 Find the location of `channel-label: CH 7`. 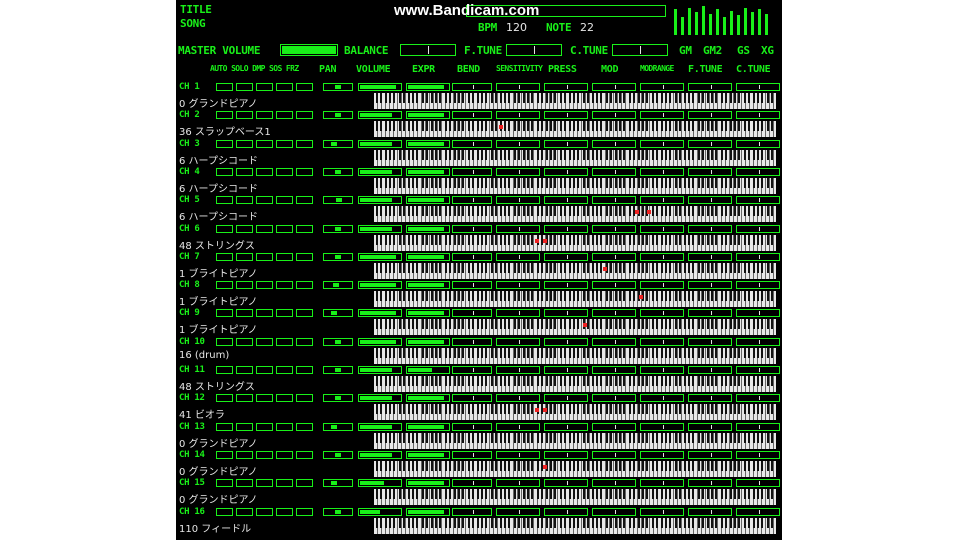

channel-label: CH 7 is located at coordinates (189, 257).